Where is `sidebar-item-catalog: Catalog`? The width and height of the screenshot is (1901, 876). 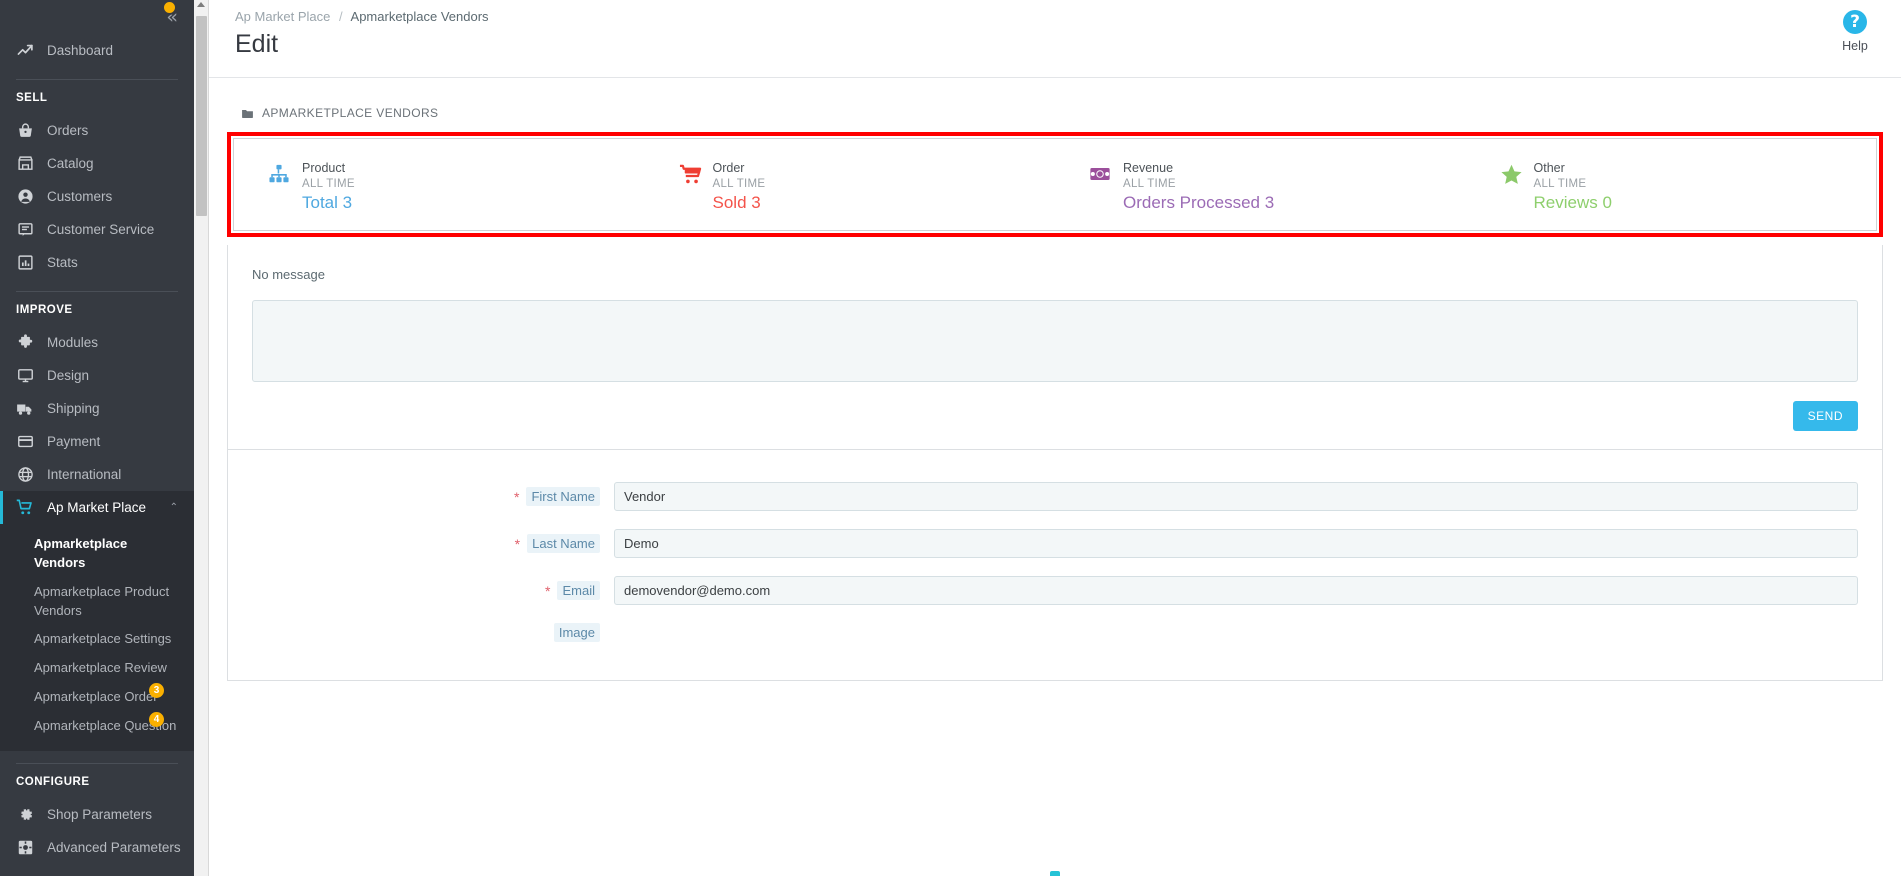
sidebar-item-catalog: Catalog is located at coordinates (97, 163).